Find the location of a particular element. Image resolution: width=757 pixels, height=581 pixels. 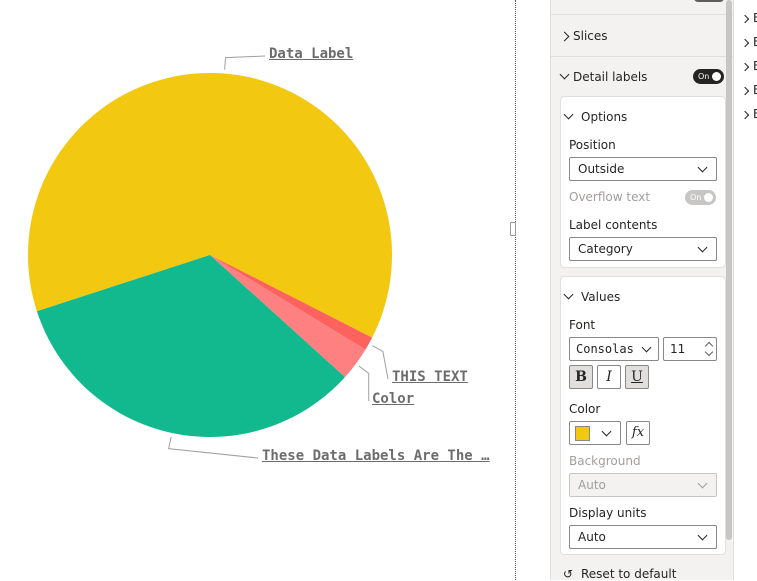

options-header: Options is located at coordinates (594, 117).